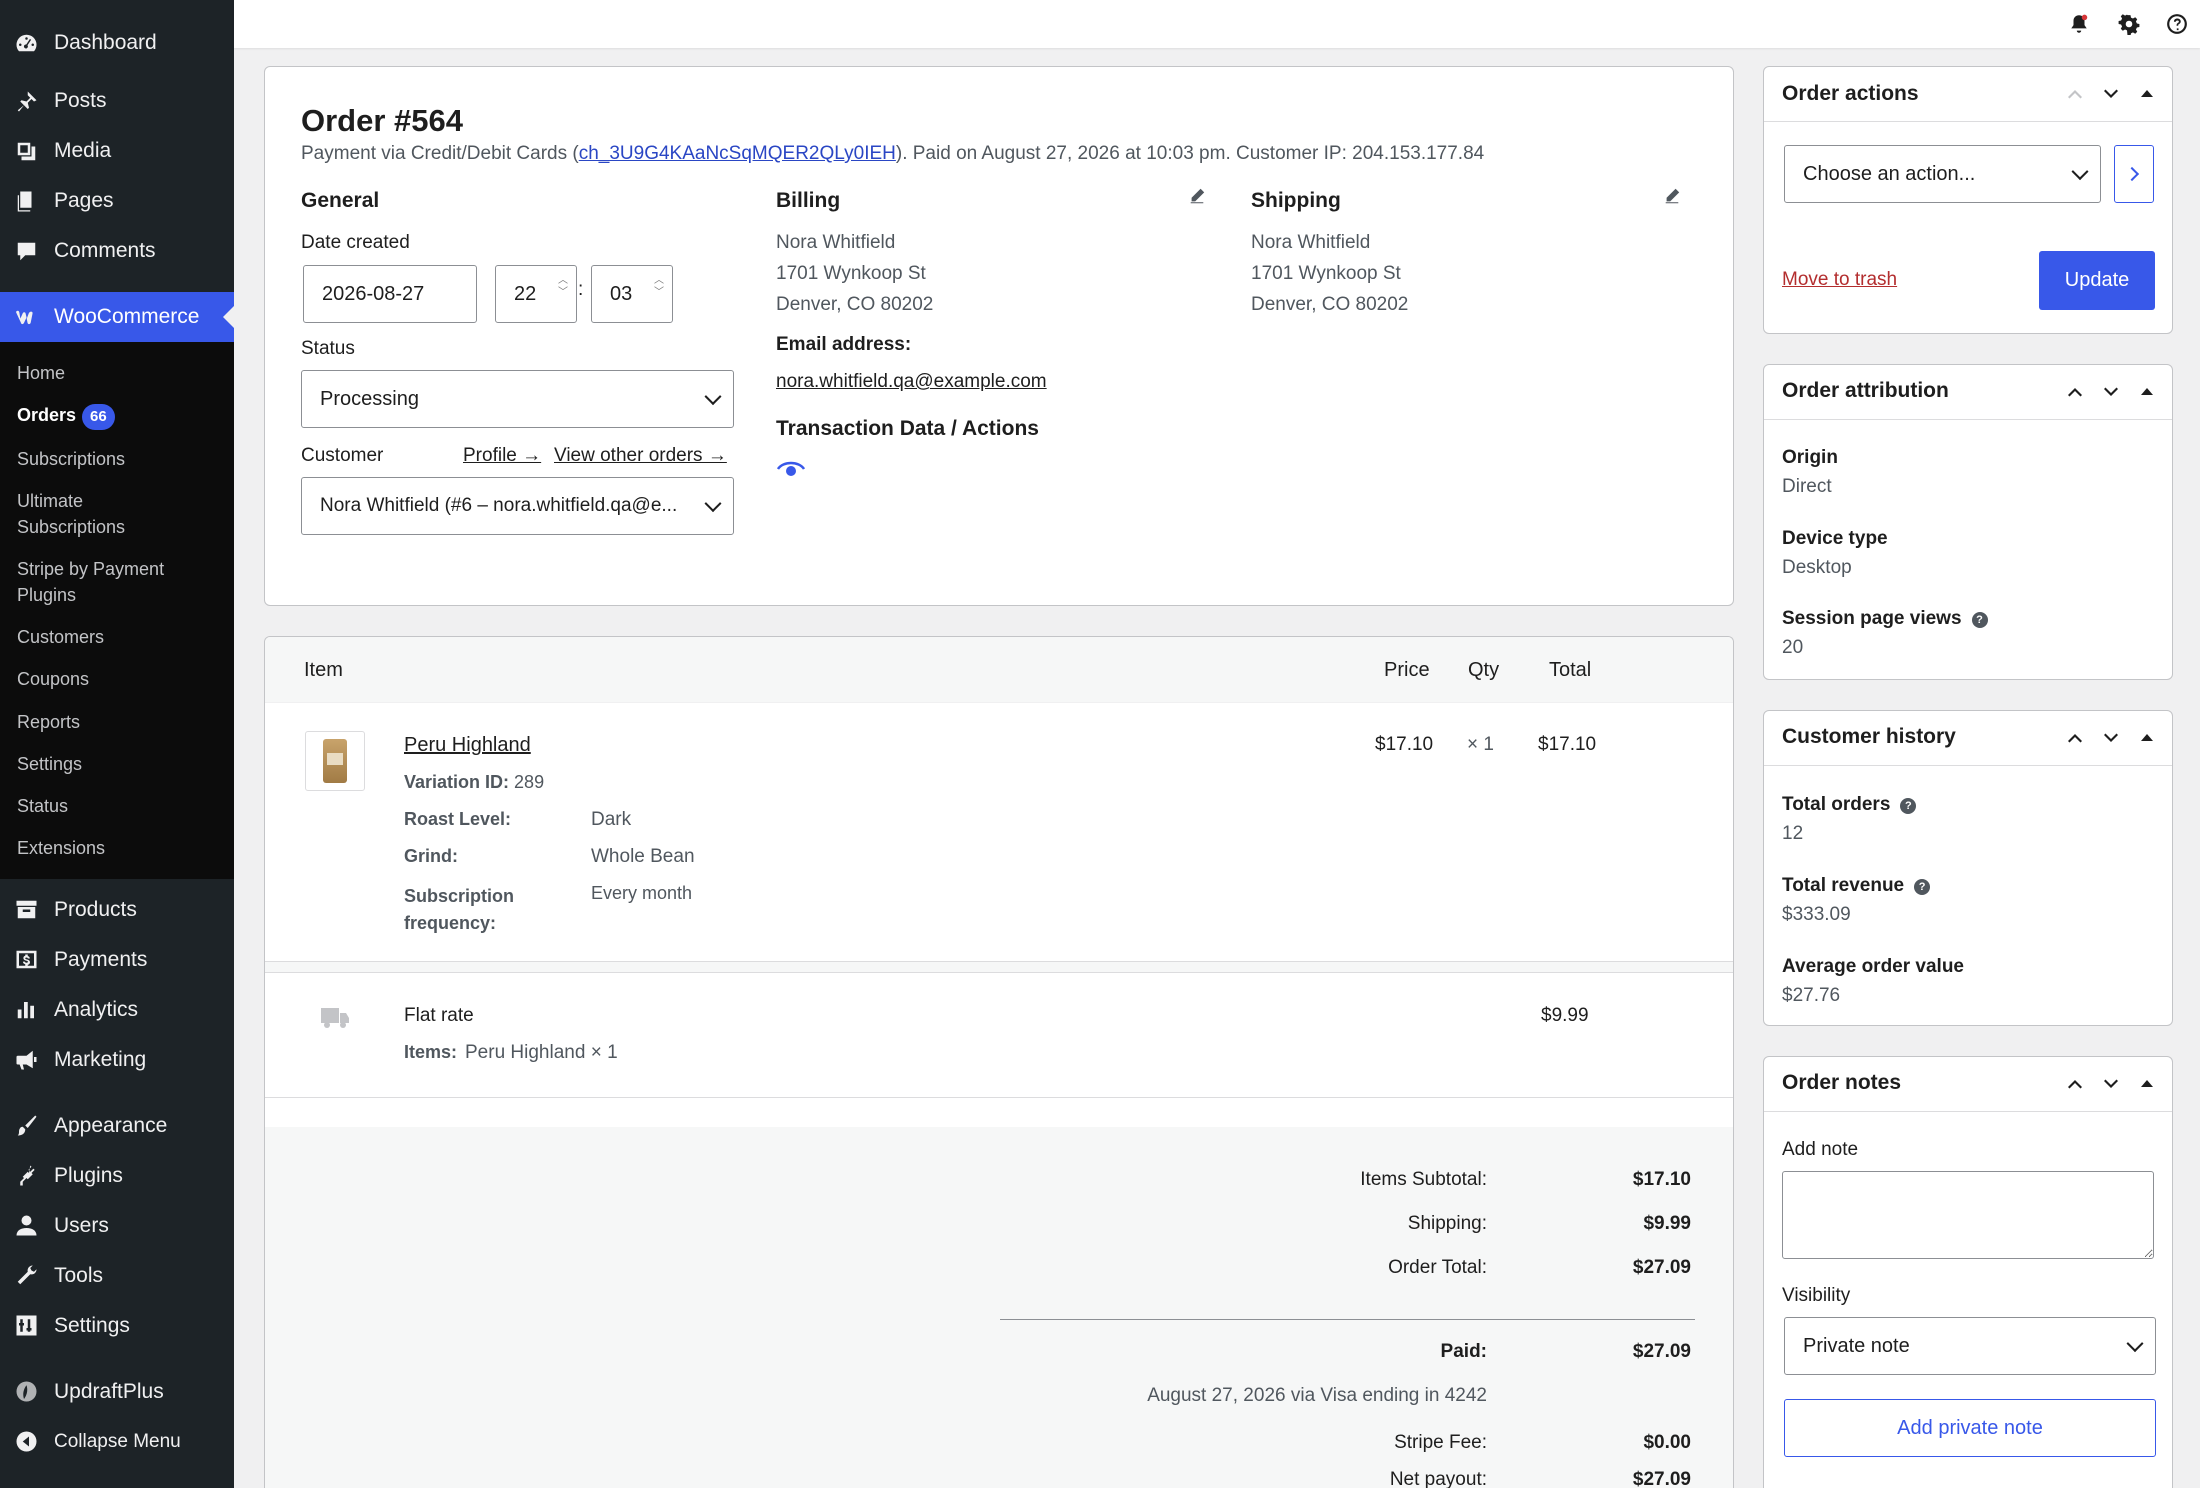  What do you see at coordinates (1661, 1267) in the screenshot?
I see `order-total-value: $27.09` at bounding box center [1661, 1267].